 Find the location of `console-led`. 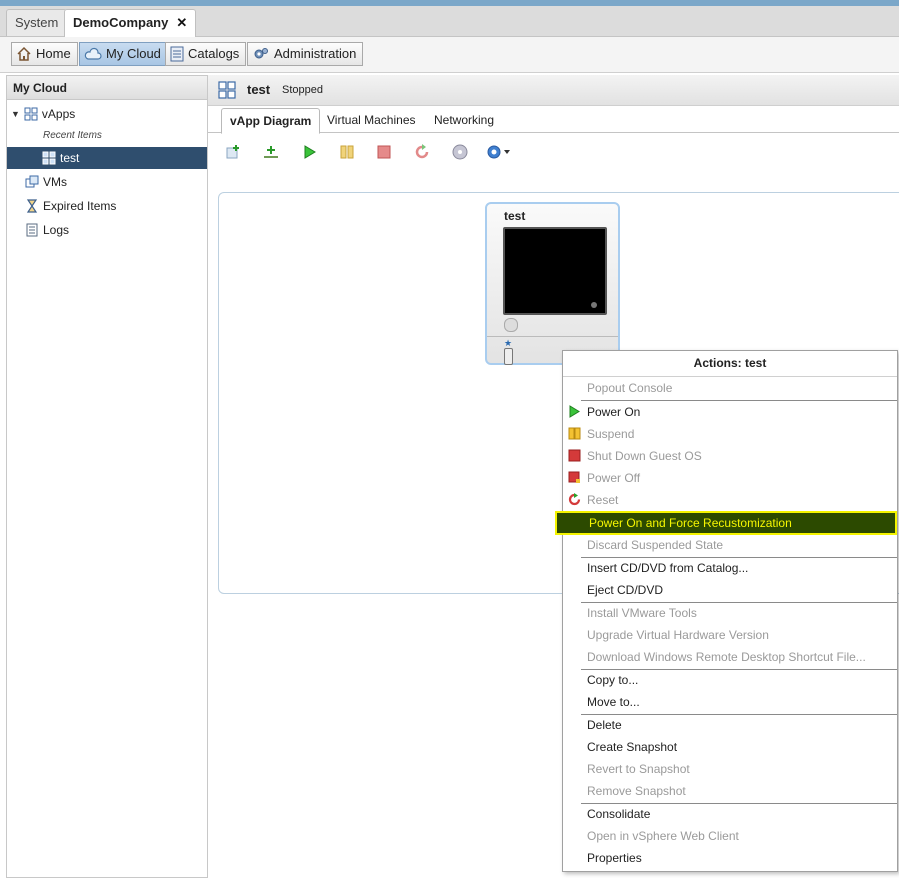

console-led is located at coordinates (594, 305).